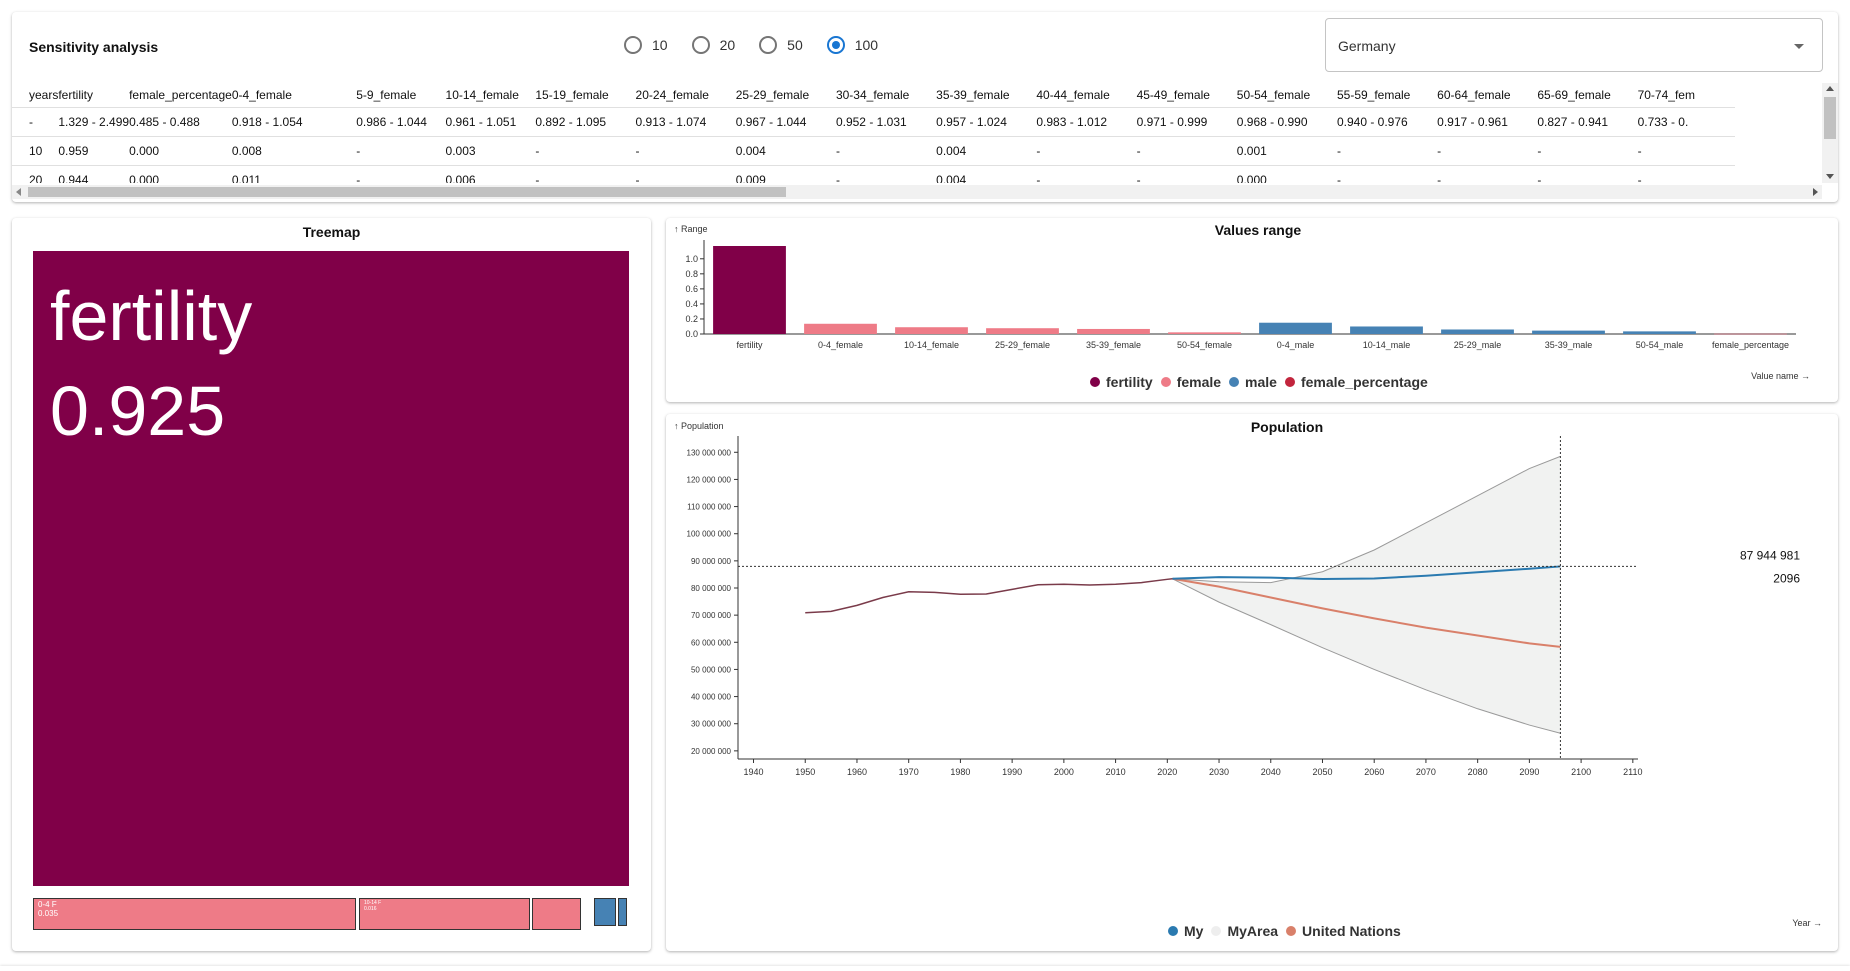  I want to click on table-cell: 0.967 - 1.044, so click(785, 122).